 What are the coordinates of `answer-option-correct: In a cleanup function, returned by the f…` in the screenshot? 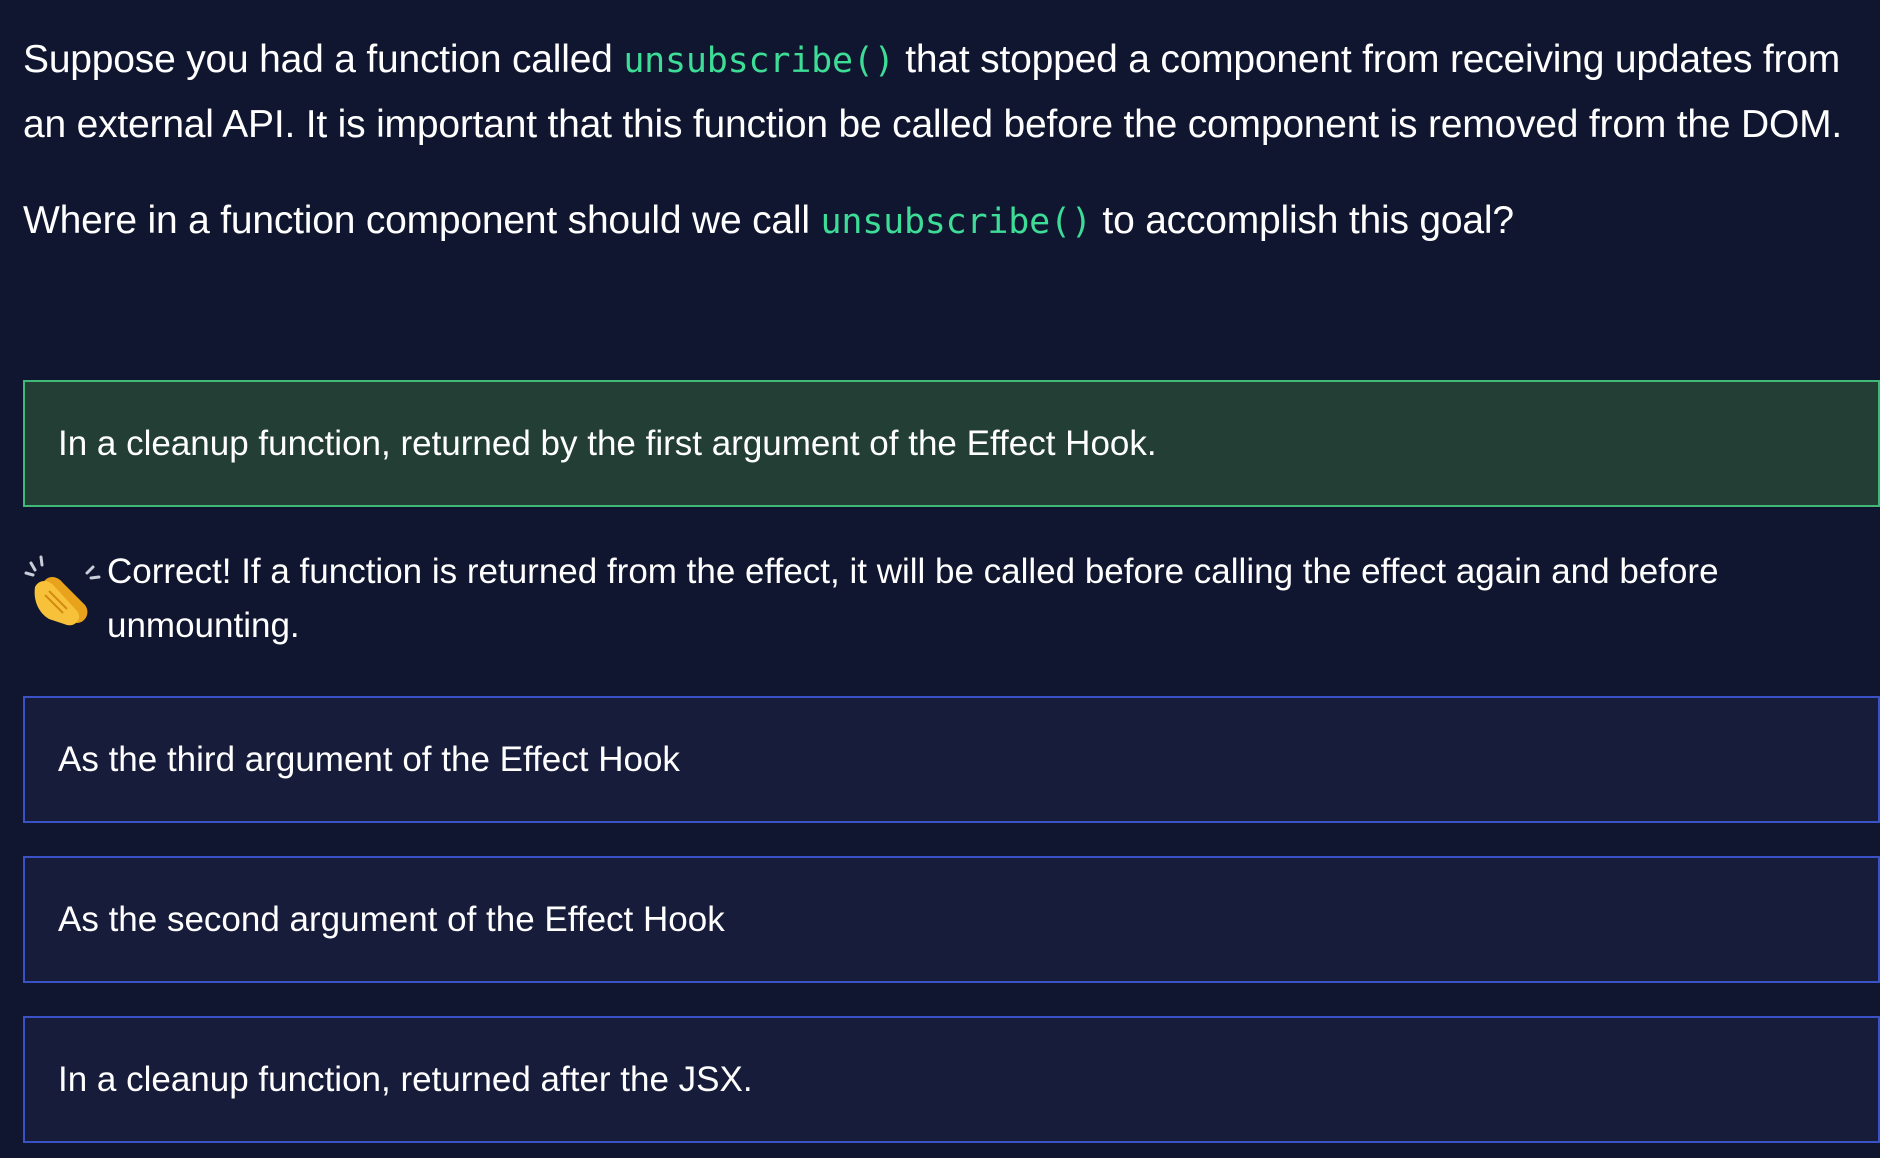 It's located at (951, 443).